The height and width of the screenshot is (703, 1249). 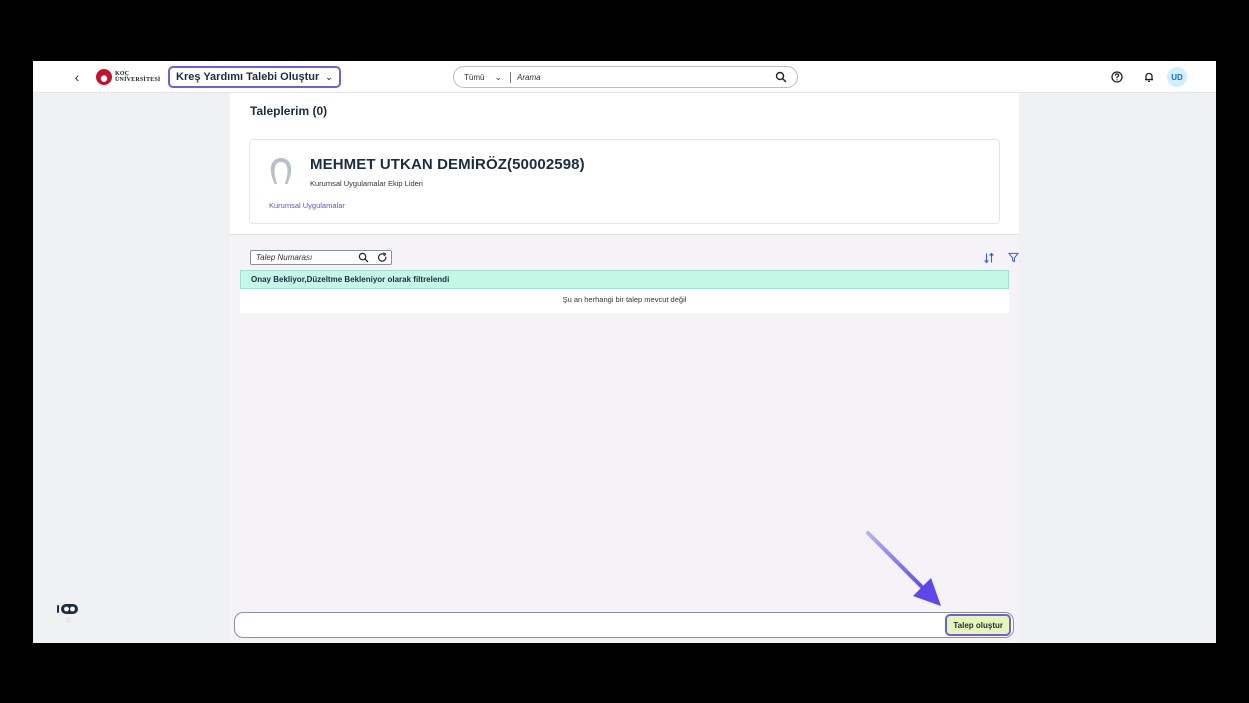 I want to click on back-icon: ‹, so click(x=77, y=77).